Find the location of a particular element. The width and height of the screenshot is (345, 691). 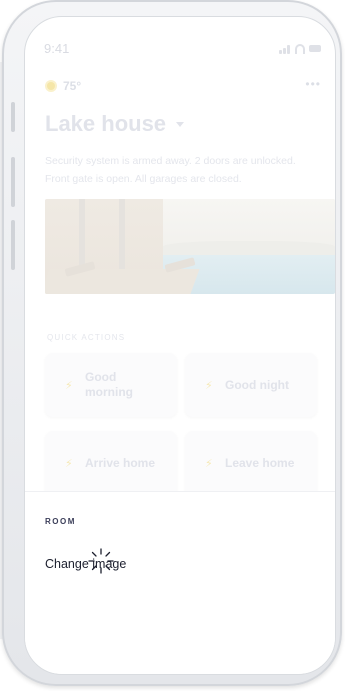

chevron-down-icon is located at coordinates (180, 124).